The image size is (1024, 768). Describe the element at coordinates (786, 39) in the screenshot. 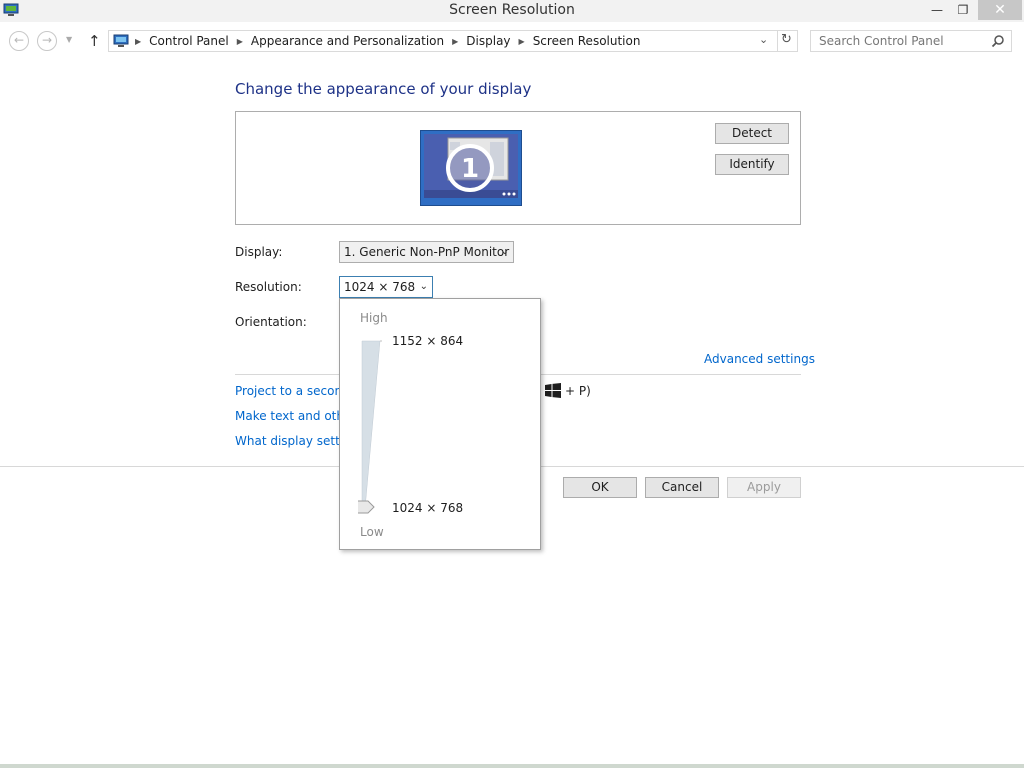

I see `refresh-button: ↻` at that location.